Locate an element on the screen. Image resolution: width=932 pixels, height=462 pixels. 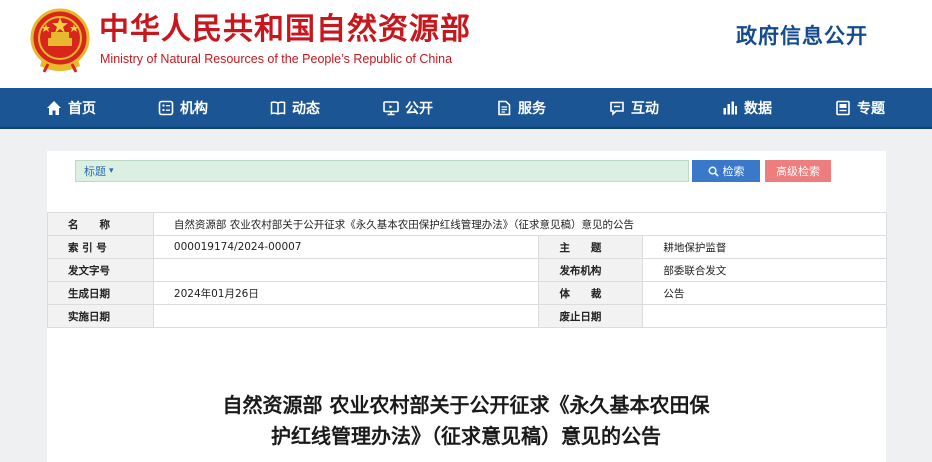
nav-label: 服务 is located at coordinates (532, 108).